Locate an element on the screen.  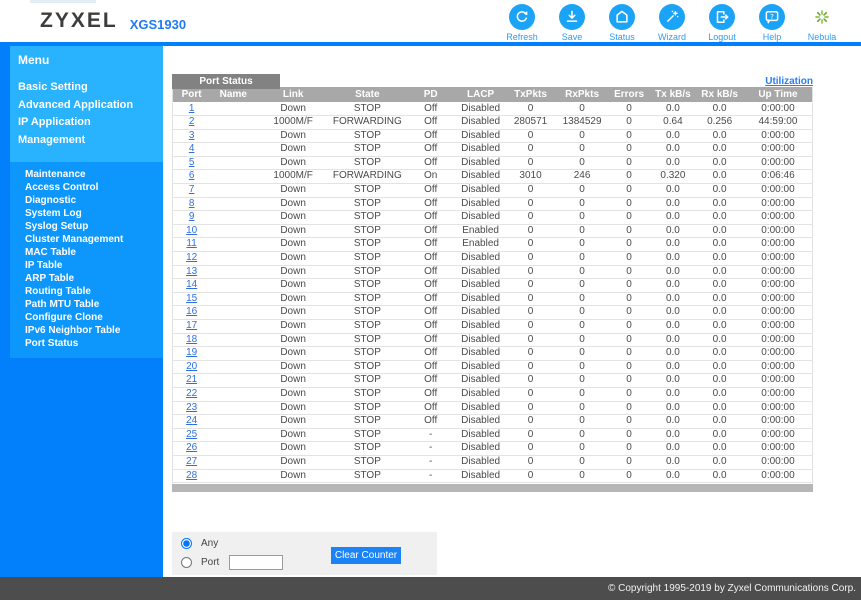
sidebar-subitem-maintenance: Maintenance is located at coordinates (94, 174).